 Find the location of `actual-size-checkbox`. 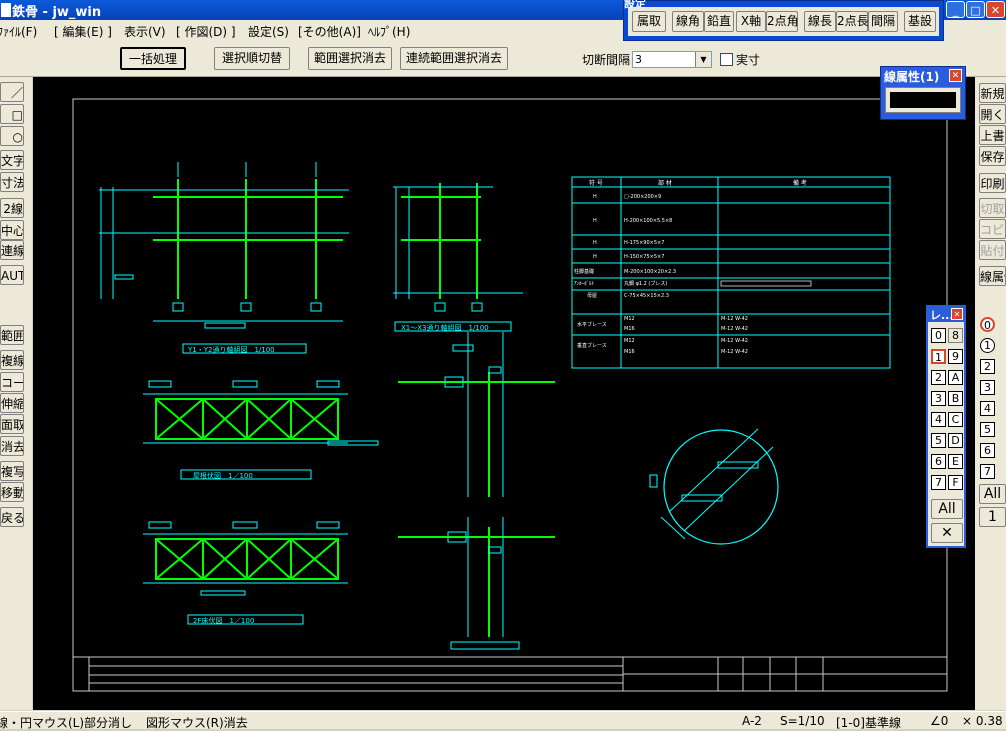

actual-size-checkbox is located at coordinates (726, 59).